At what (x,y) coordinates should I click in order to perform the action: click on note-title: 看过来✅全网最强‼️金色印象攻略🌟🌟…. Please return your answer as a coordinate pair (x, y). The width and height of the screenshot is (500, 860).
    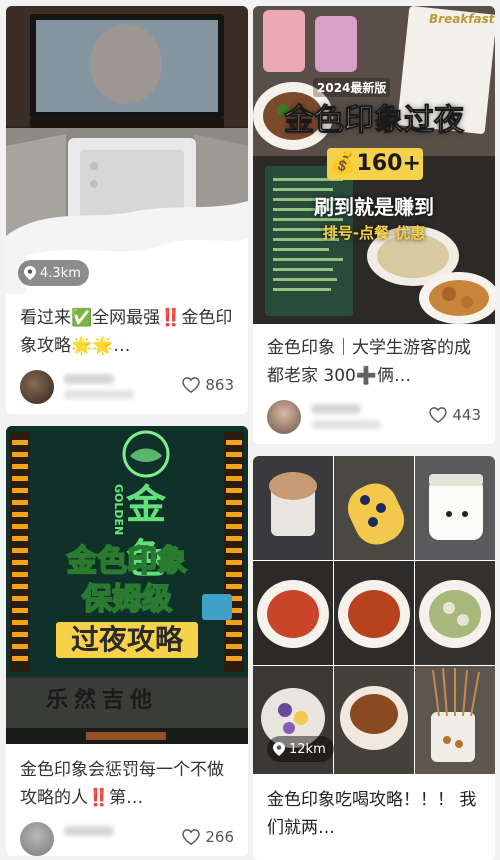
    Looking at the image, I should click on (127, 332).